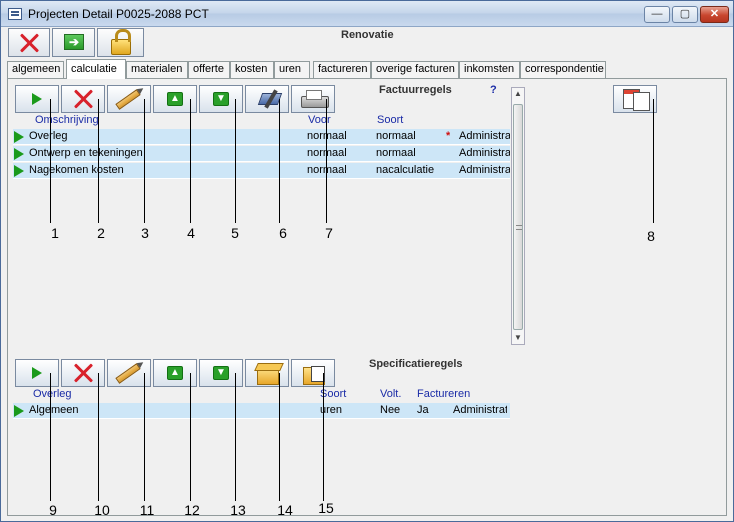  Describe the element at coordinates (15, 14) in the screenshot. I see `window-app-icon` at that location.